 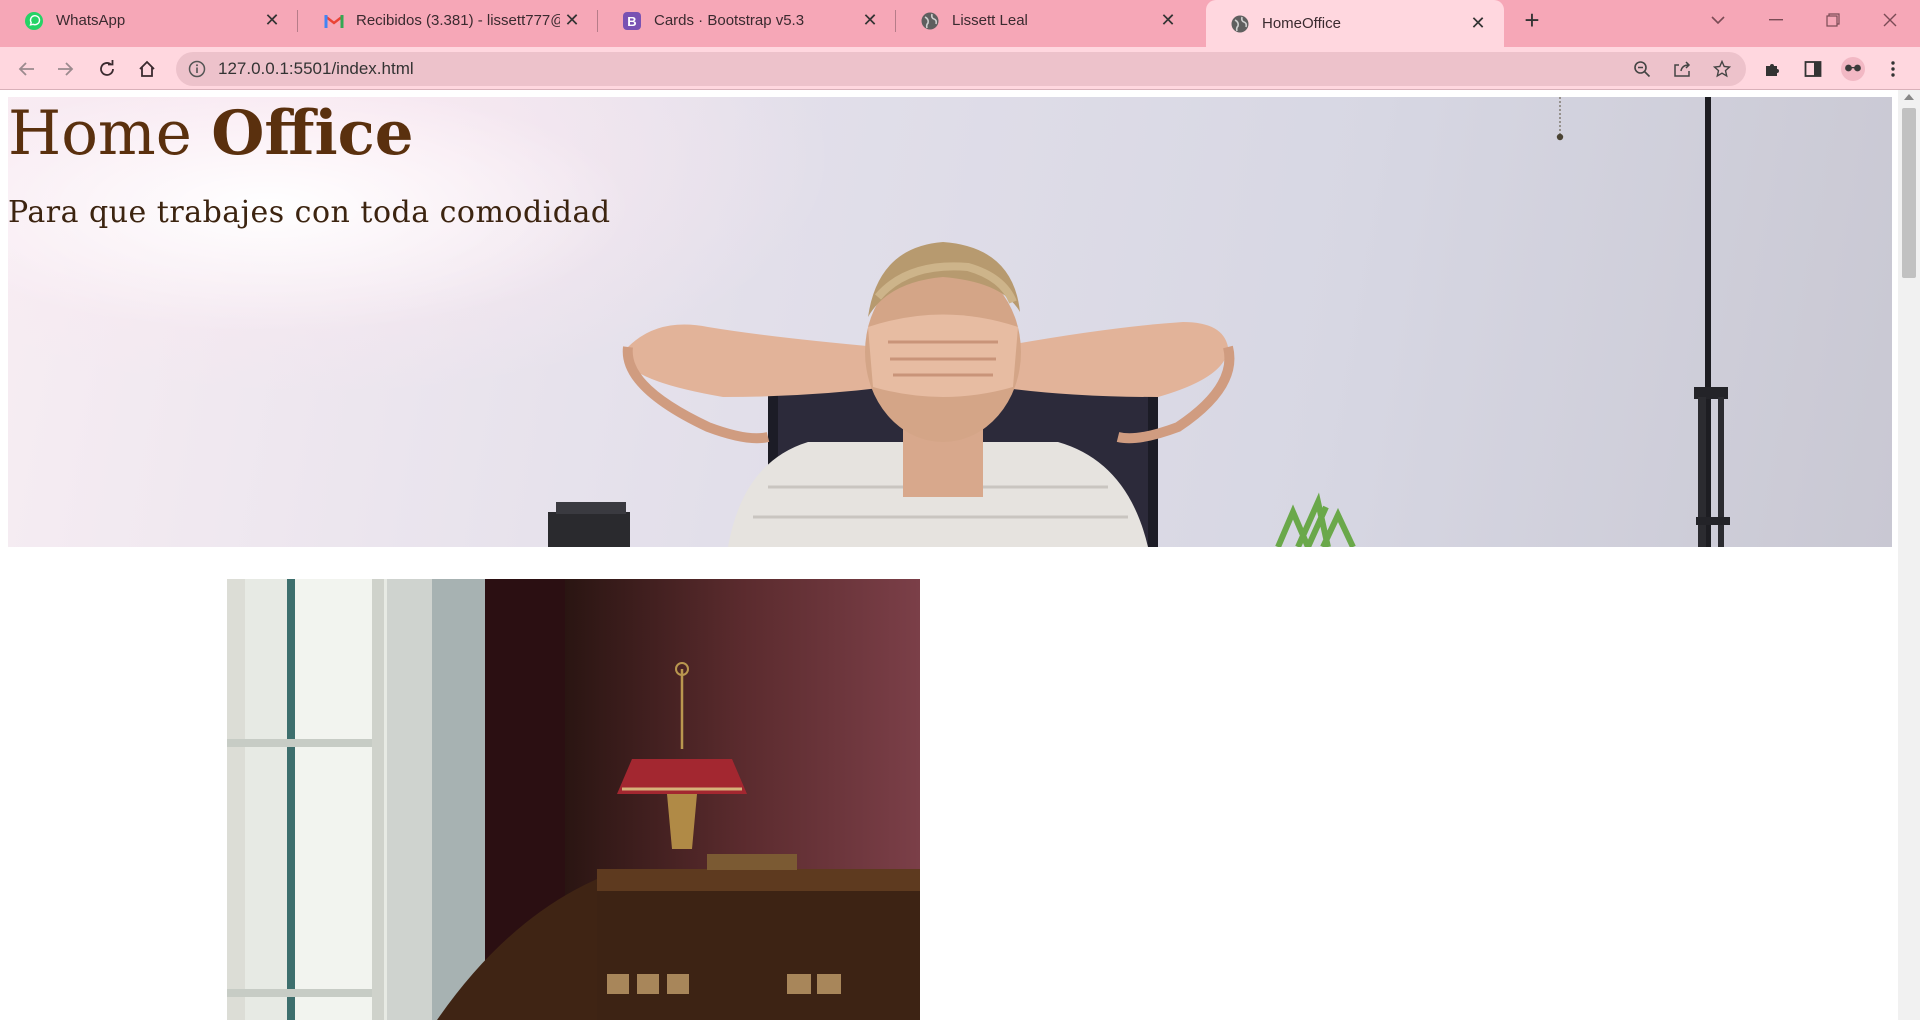 I want to click on tab-search-icon, so click(x=1718, y=20).